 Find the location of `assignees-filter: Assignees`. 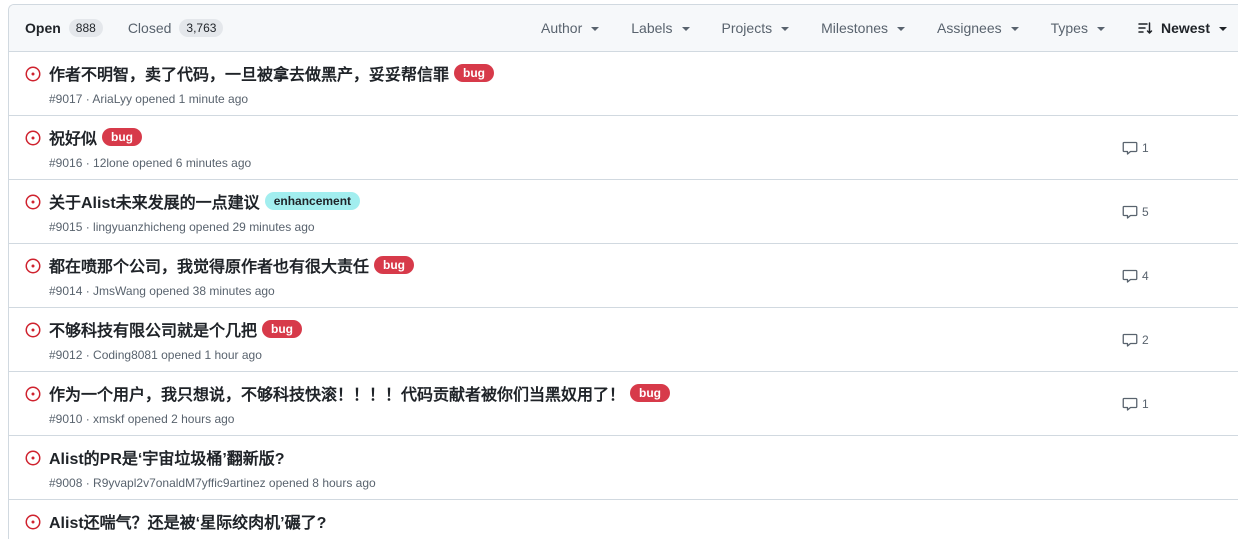

assignees-filter: Assignees is located at coordinates (978, 28).